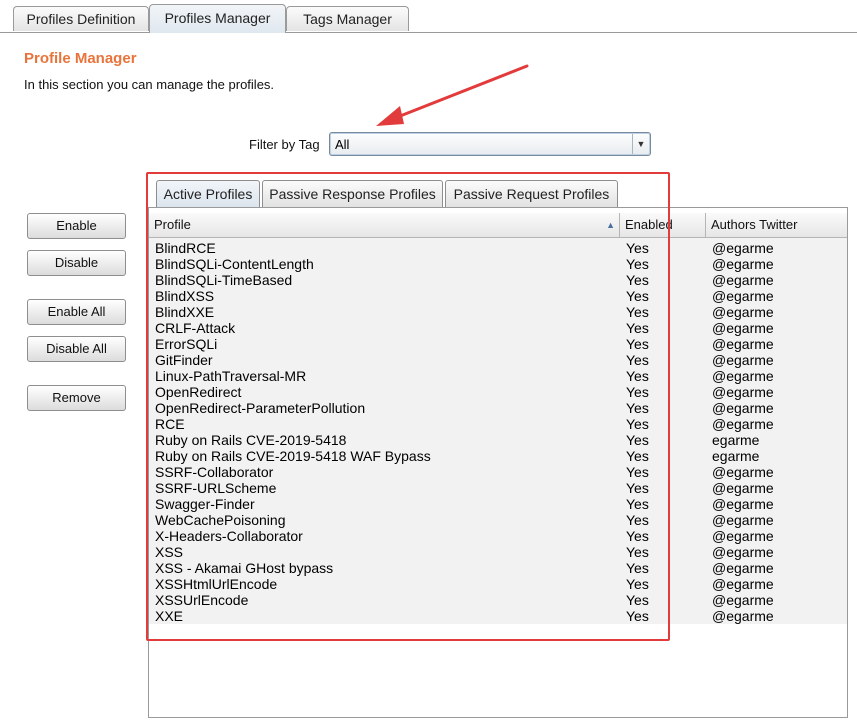 The height and width of the screenshot is (723, 857). What do you see at coordinates (384, 225) in the screenshot?
I see `column-header-profile: Profile ▲` at bounding box center [384, 225].